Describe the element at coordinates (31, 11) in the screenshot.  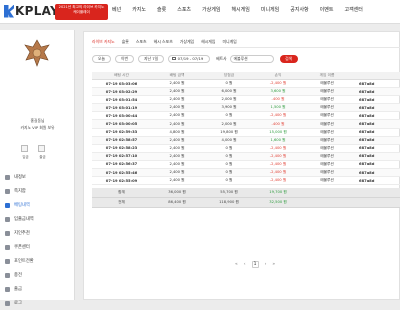
I see `logo: KPLAY` at that location.